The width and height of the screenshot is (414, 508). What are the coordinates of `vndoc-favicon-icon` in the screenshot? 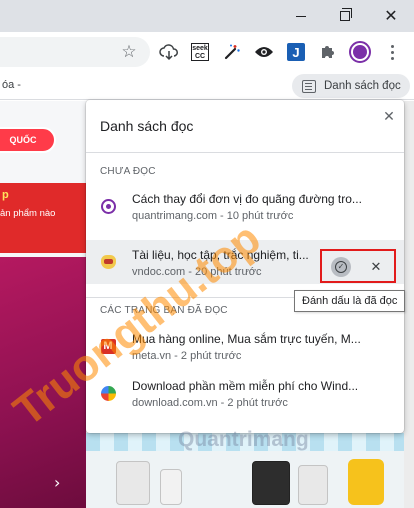 It's located at (108, 262).